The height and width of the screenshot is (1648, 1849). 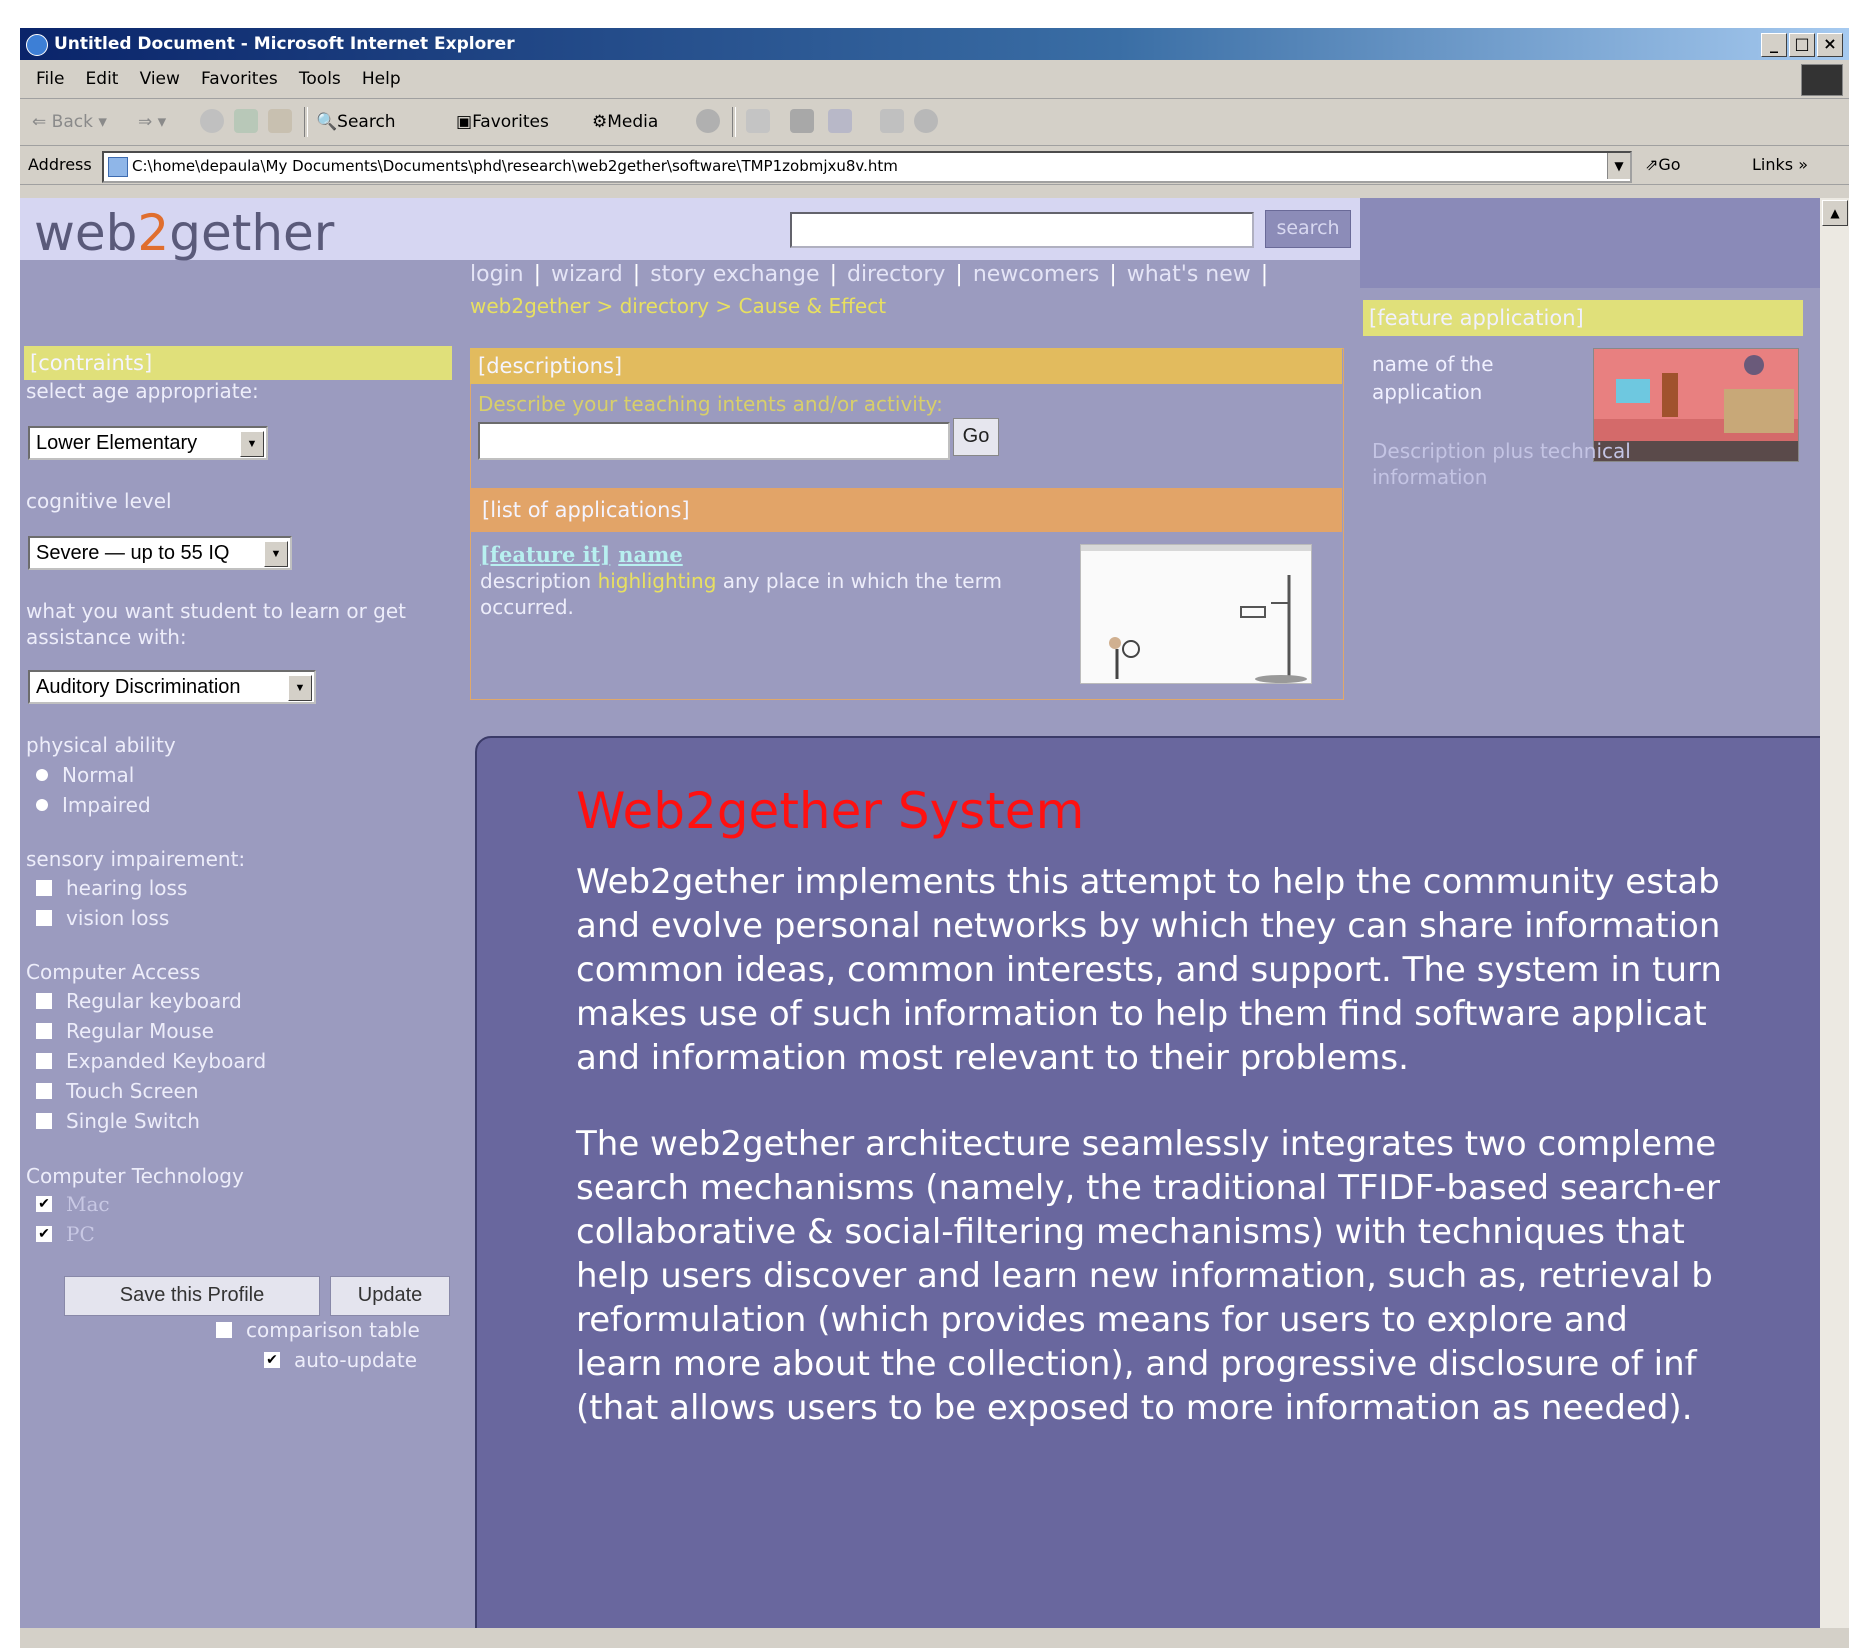 What do you see at coordinates (65, 1234) in the screenshot?
I see `pc-checkbox: ✔ PC` at bounding box center [65, 1234].